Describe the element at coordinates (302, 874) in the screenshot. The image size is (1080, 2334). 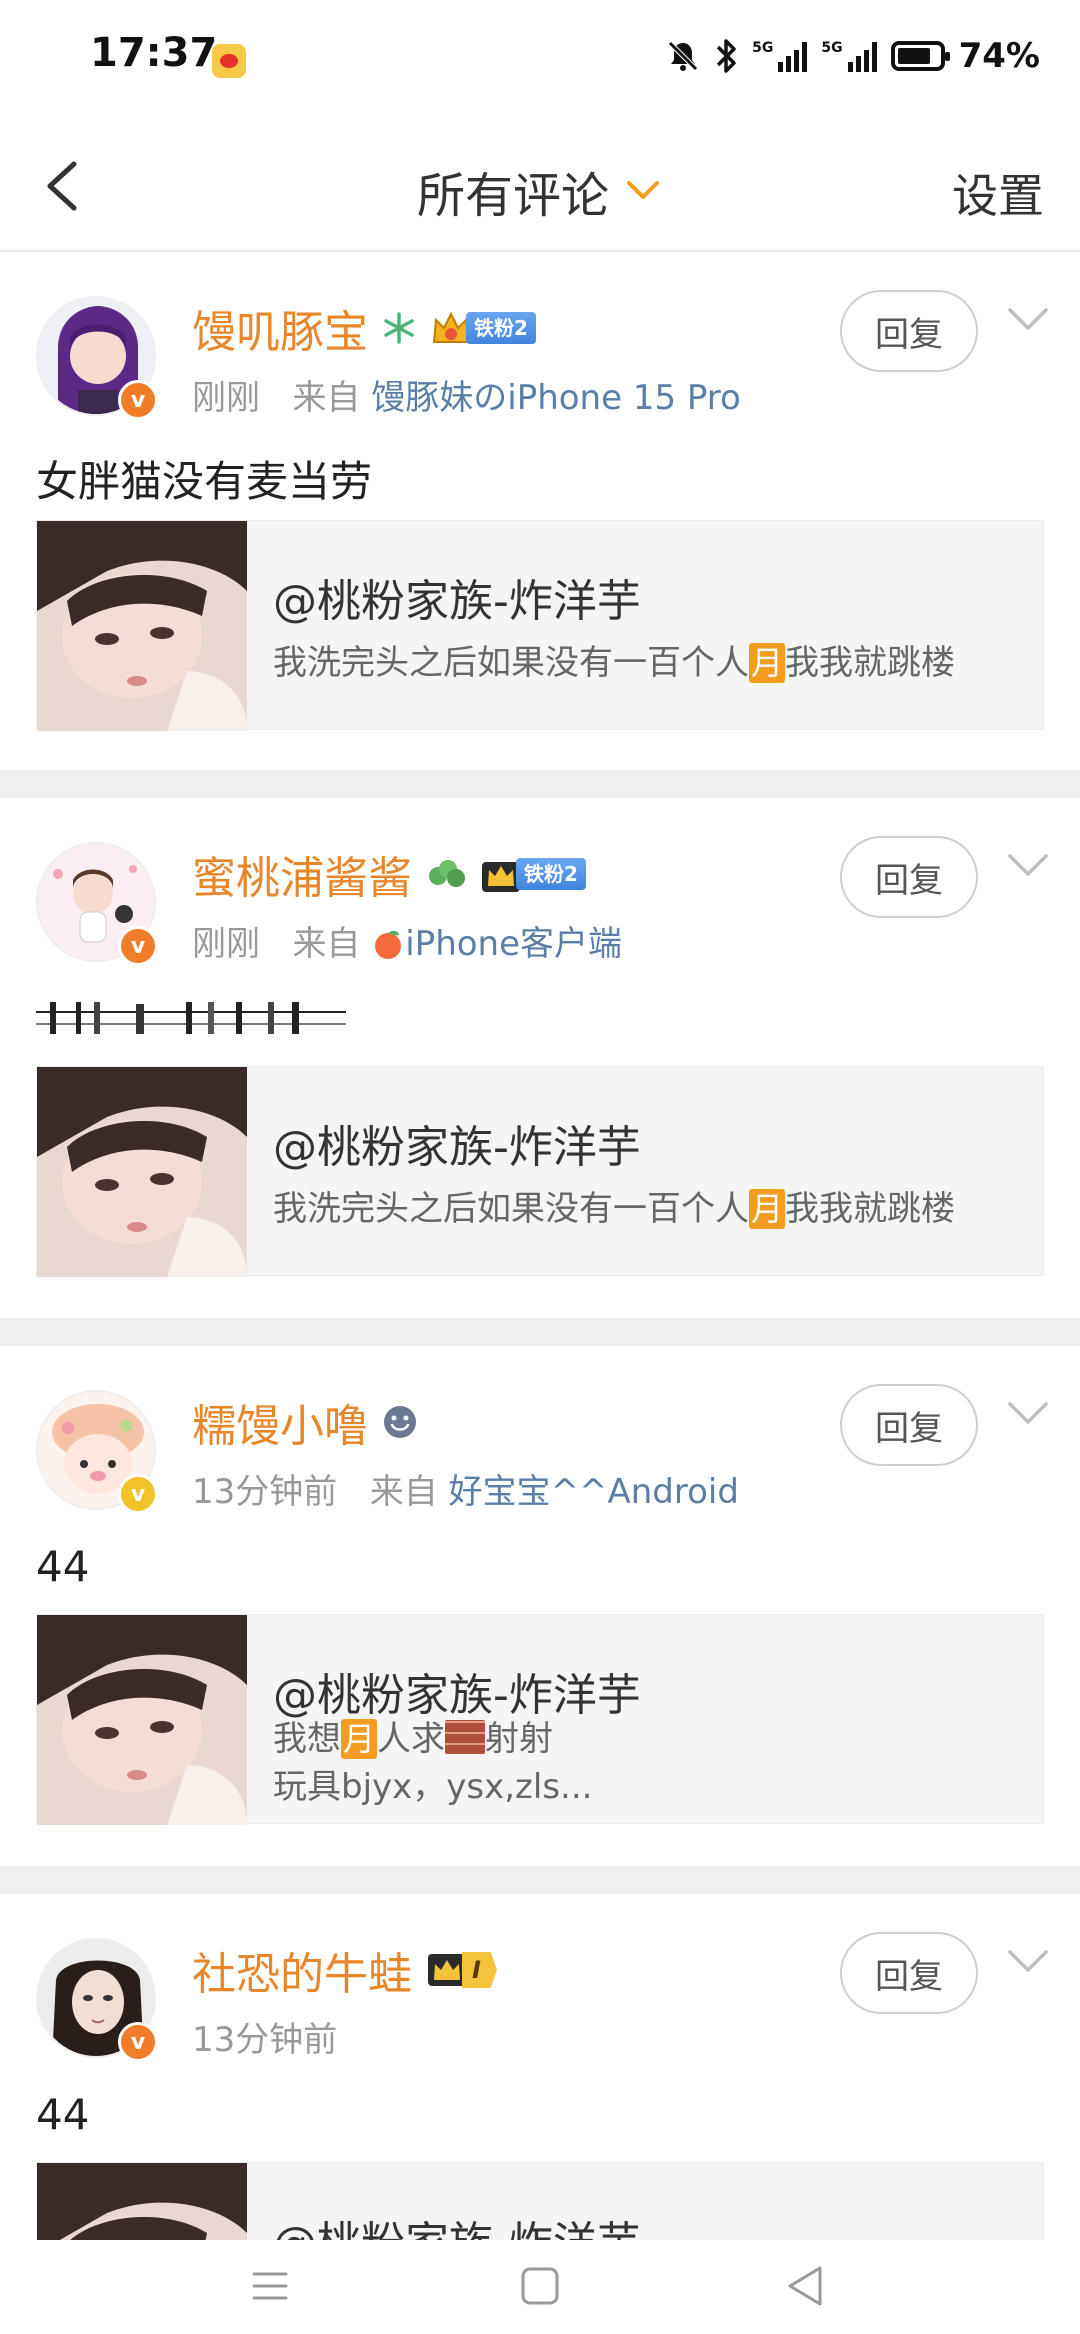
I see `user-name: 蜜桃浦酱酱` at that location.